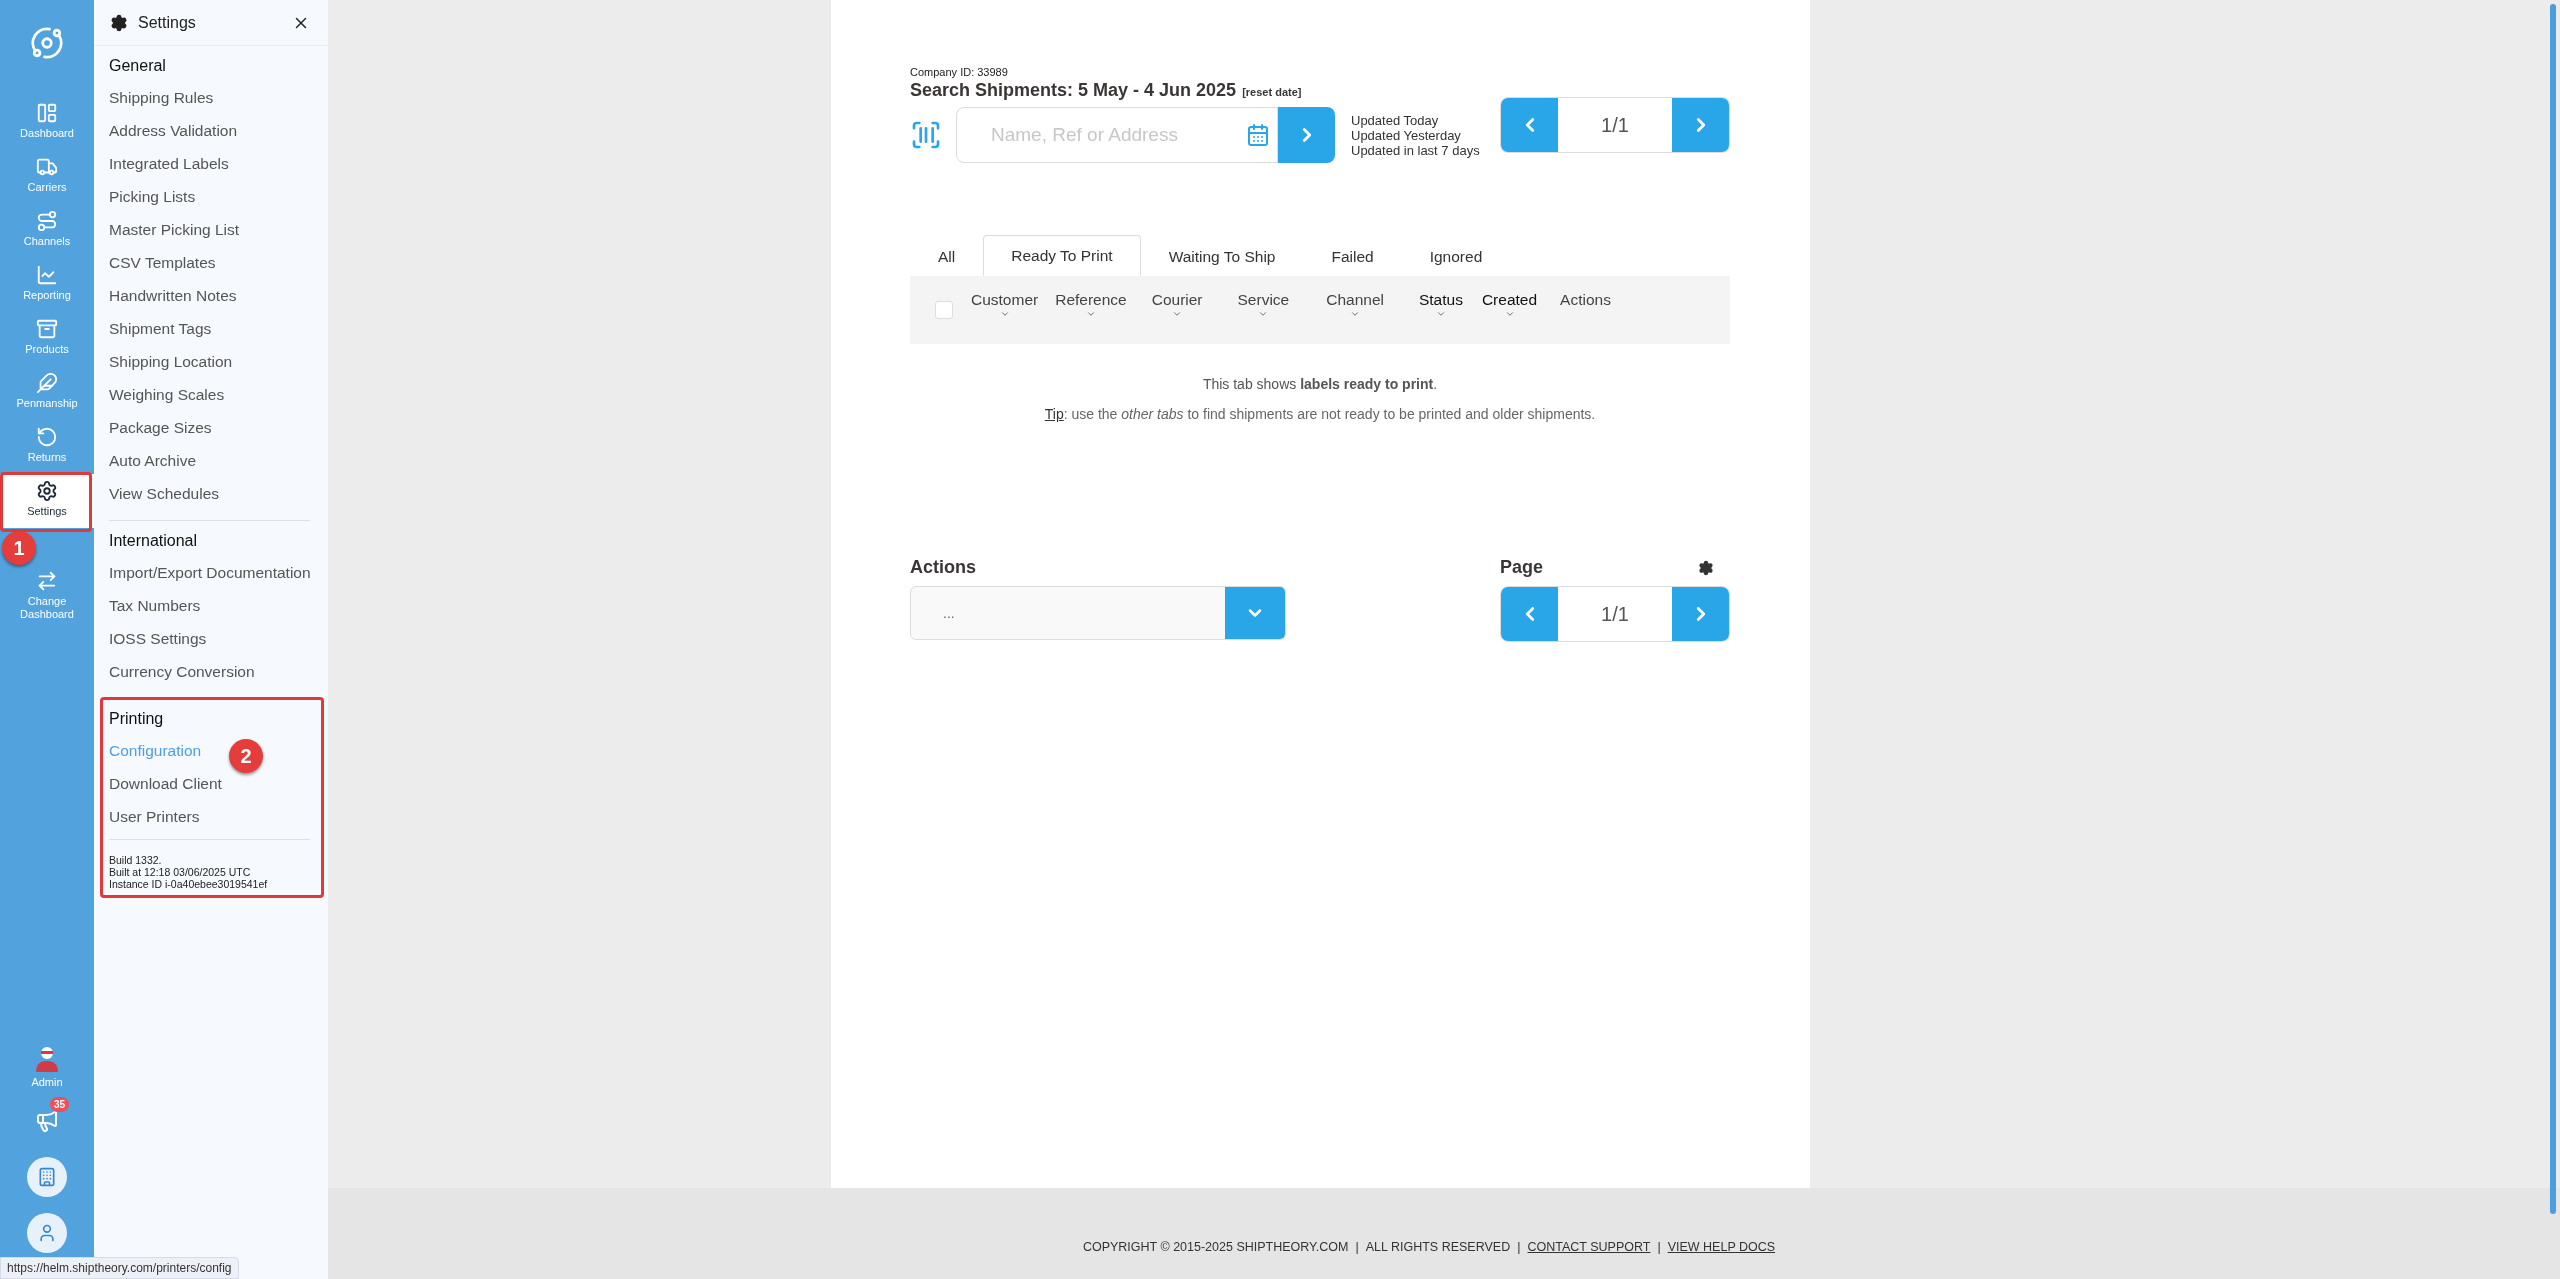  What do you see at coordinates (1073, 90) in the screenshot?
I see `page-title: Search Shipments: 5 May - 4 Jun 2025` at bounding box center [1073, 90].